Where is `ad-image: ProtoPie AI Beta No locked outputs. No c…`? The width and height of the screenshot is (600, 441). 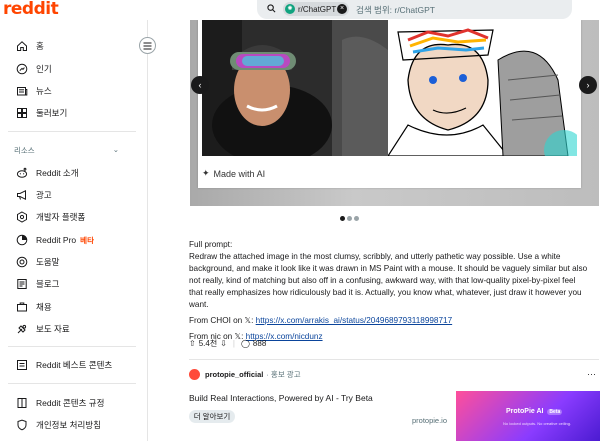
ad-image: ProtoPie AI Beta No locked outputs. No c… is located at coordinates (528, 416).